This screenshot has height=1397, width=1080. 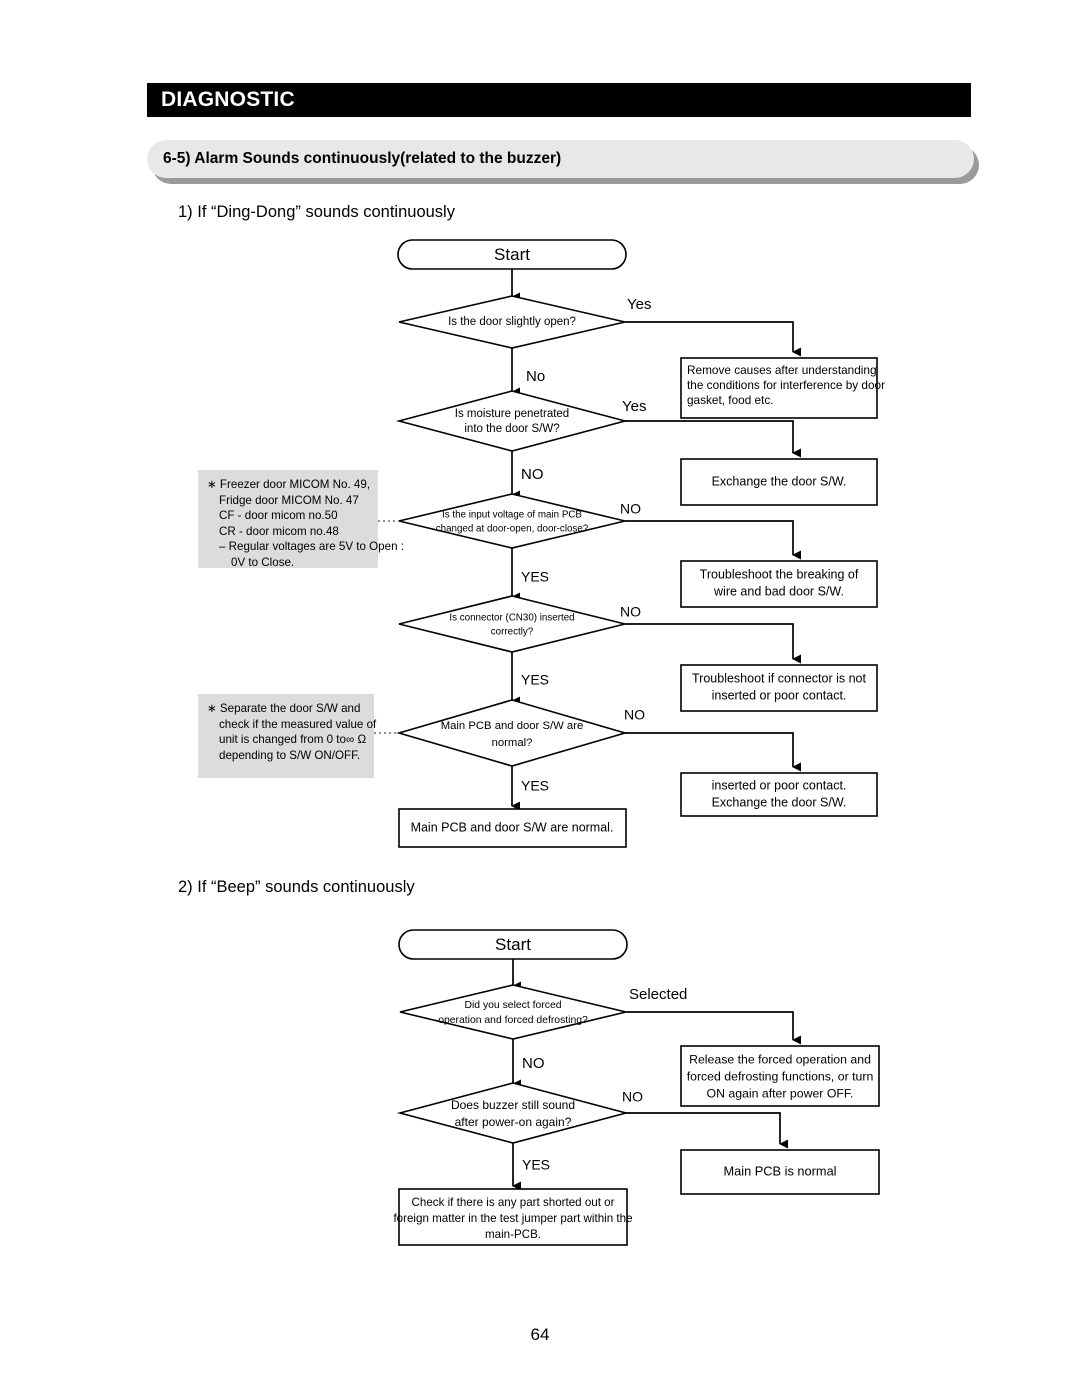 What do you see at coordinates (780, 1059) in the screenshot?
I see `flow2-action-b1-line-0: Release the forced operation and` at bounding box center [780, 1059].